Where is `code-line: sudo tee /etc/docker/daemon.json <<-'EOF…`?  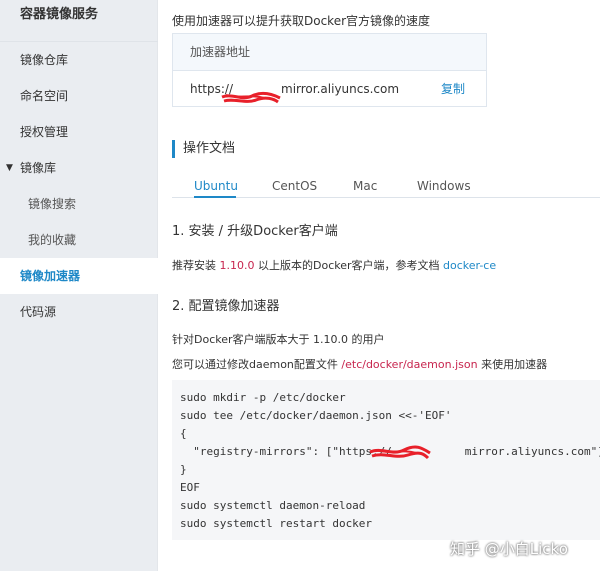
code-line: sudo tee /etc/docker/daemon.json <<-'EOF… is located at coordinates (316, 415).